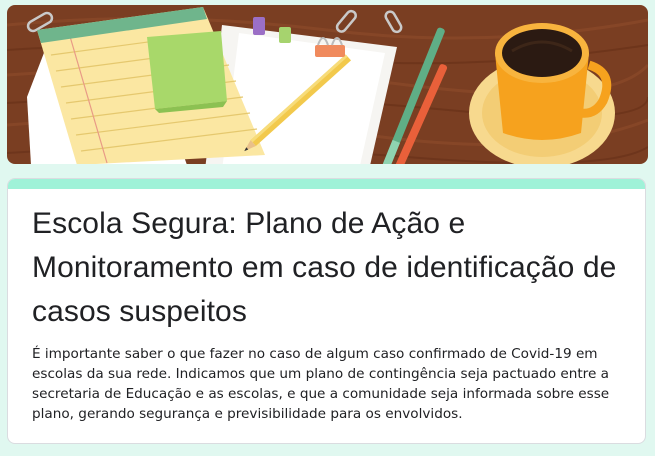 The image size is (655, 456). I want to click on theme-accent-bar, so click(326, 184).